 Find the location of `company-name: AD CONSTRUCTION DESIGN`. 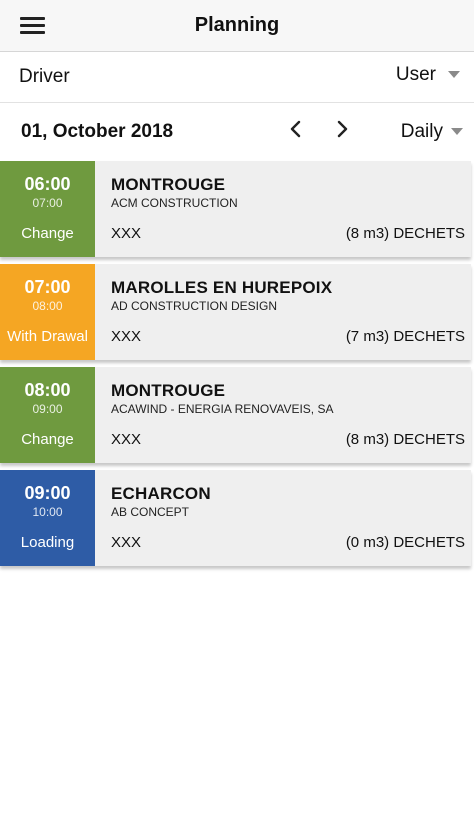

company-name: AD CONSTRUCTION DESIGN is located at coordinates (194, 306).